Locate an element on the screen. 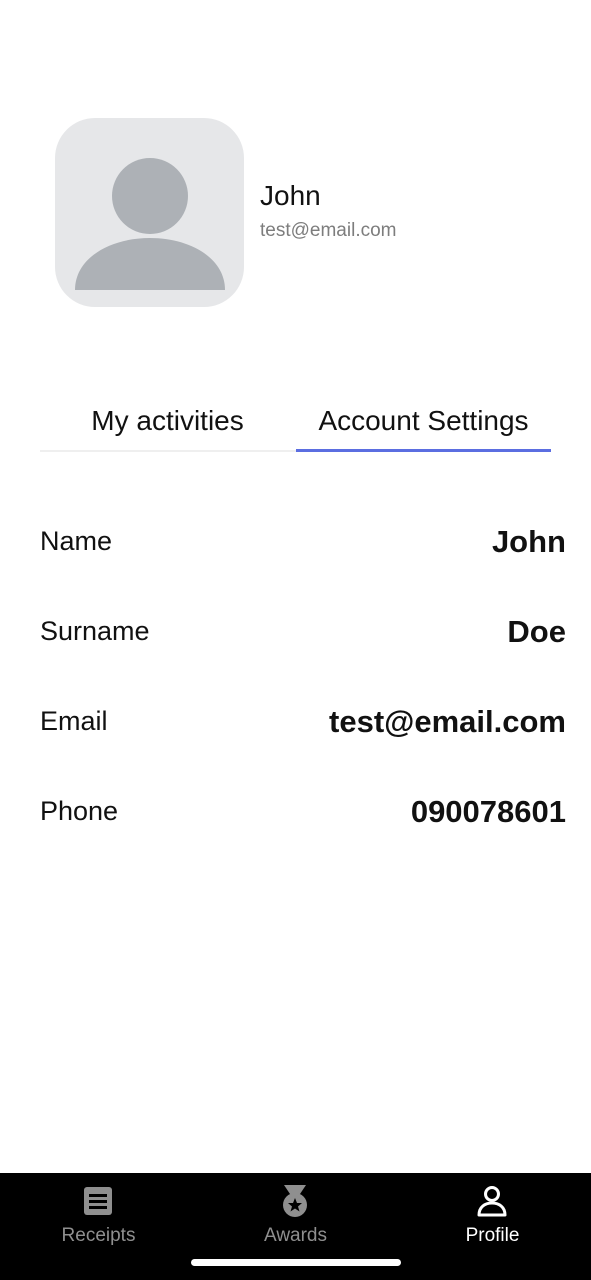 This screenshot has width=591, height=1280. award-medal-icon is located at coordinates (295, 1201).